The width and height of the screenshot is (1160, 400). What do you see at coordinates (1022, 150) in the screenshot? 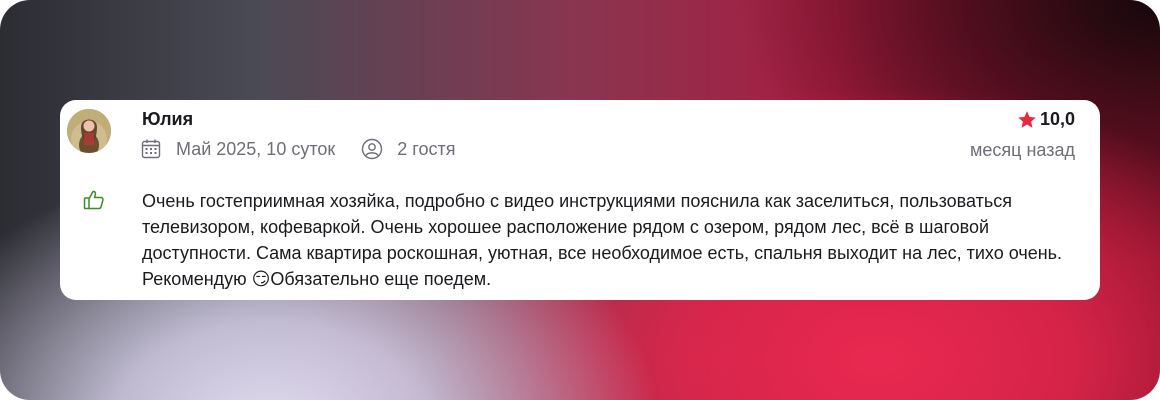
I see `posted-time: месяц назад` at bounding box center [1022, 150].